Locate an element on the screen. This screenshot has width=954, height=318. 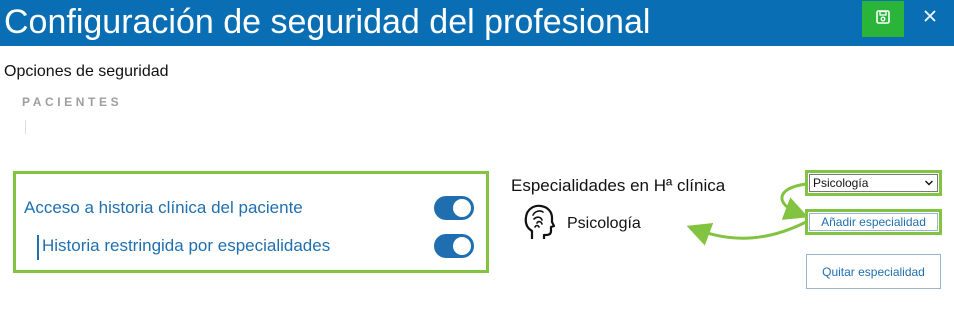
arrow-select-to-add is located at coordinates (794, 201).